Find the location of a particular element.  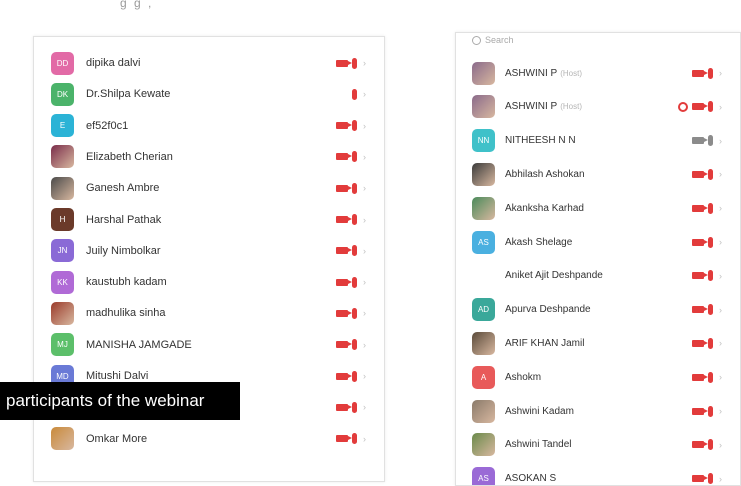

participant-row: AS ASOKAN S › is located at coordinates (598, 474).